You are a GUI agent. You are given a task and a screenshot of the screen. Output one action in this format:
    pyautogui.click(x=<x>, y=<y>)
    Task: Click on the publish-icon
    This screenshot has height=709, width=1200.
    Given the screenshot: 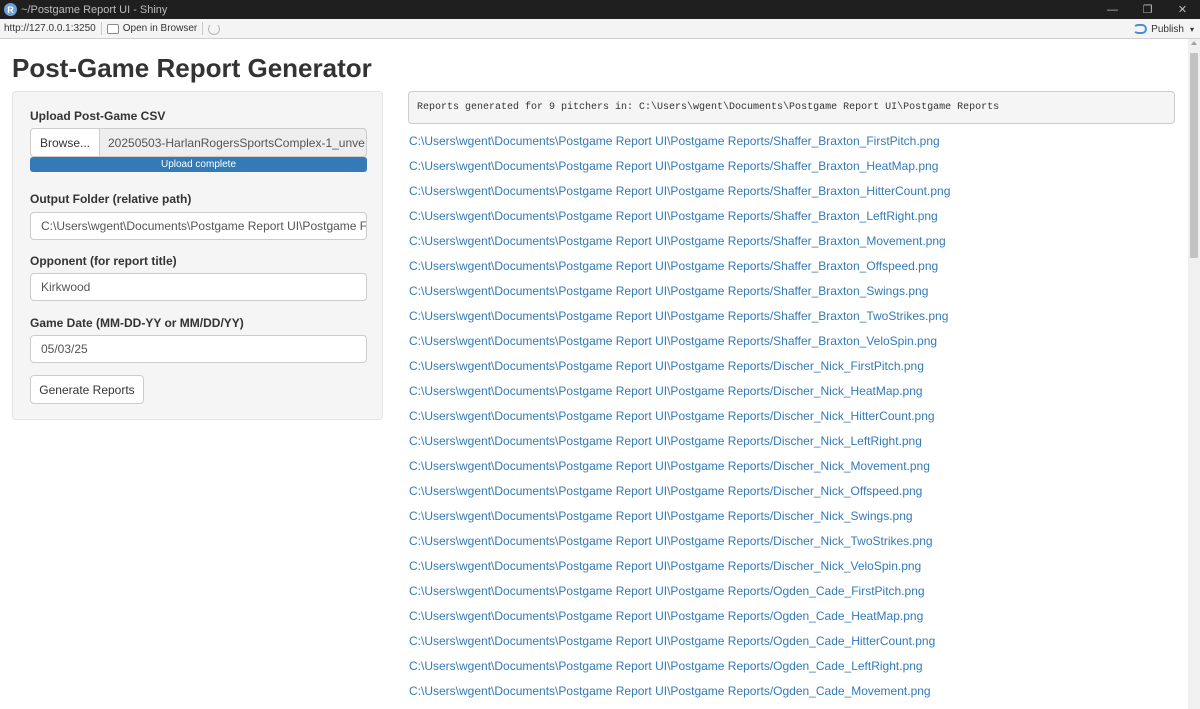 What is the action you would take?
    pyautogui.click(x=1140, y=29)
    